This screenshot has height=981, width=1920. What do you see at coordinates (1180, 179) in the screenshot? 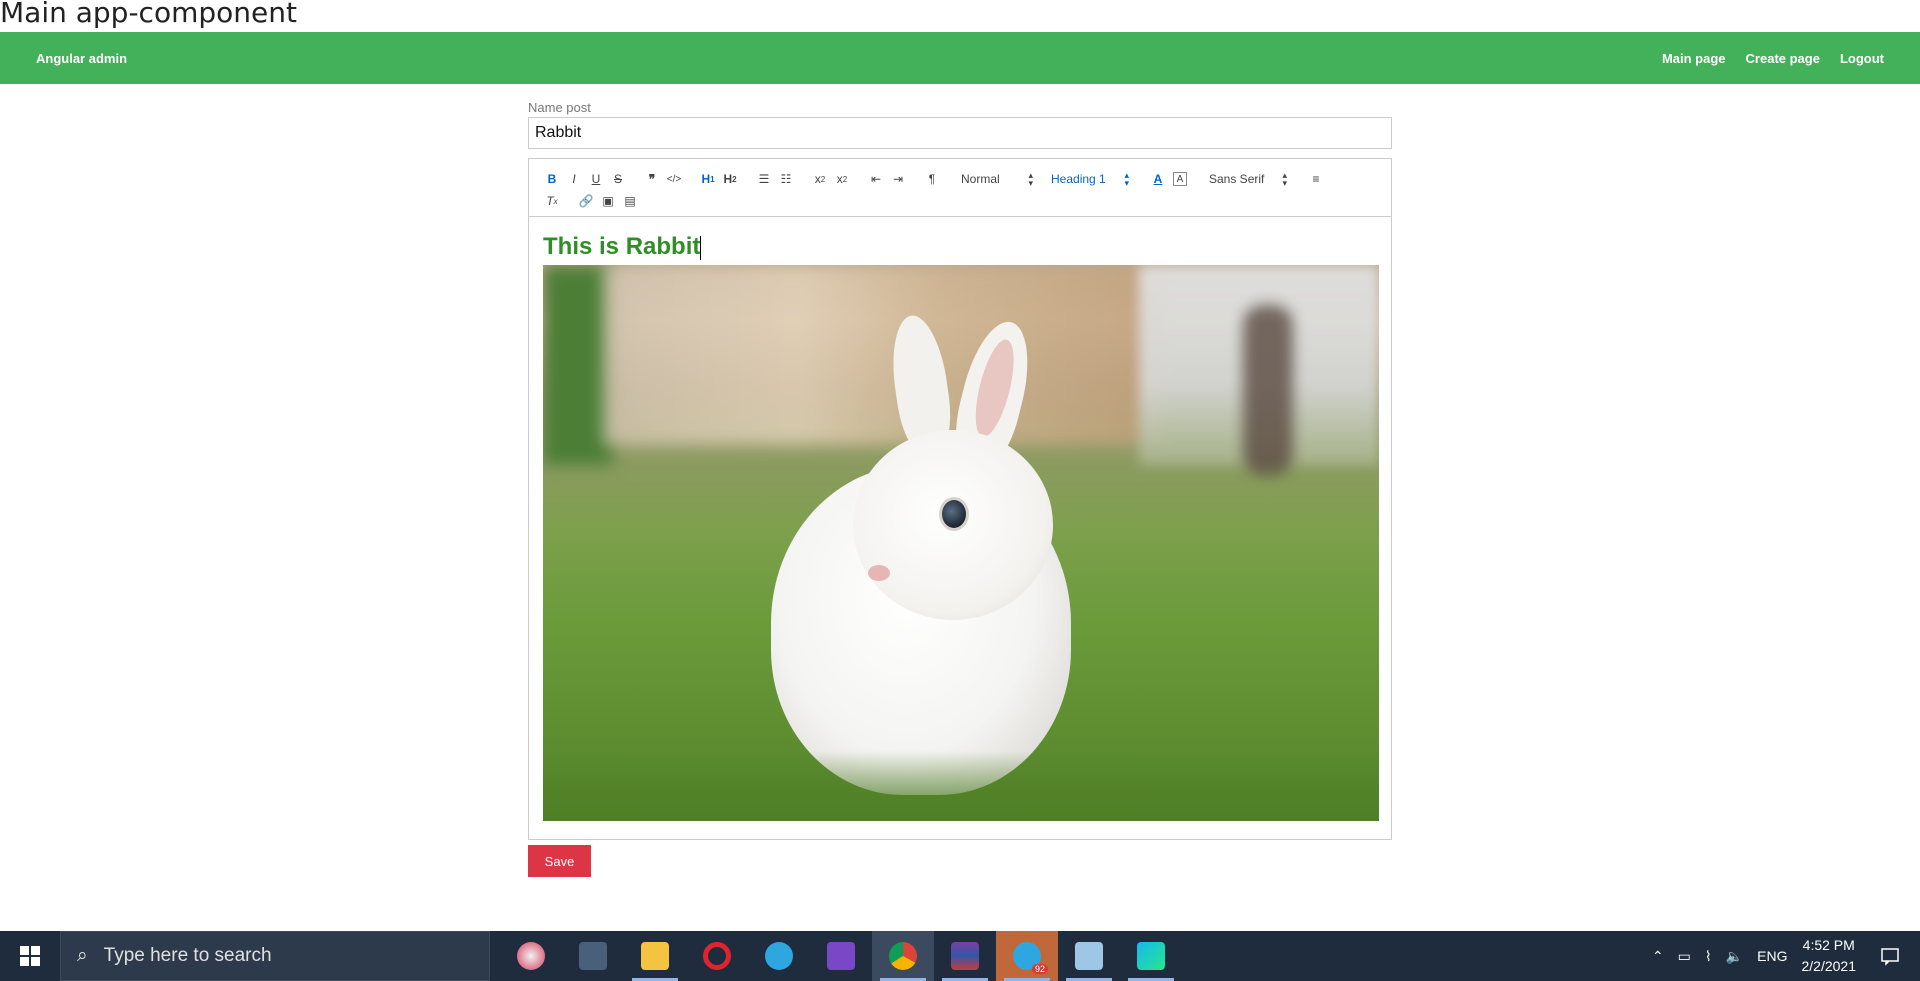
I see `background-icon: A` at bounding box center [1180, 179].